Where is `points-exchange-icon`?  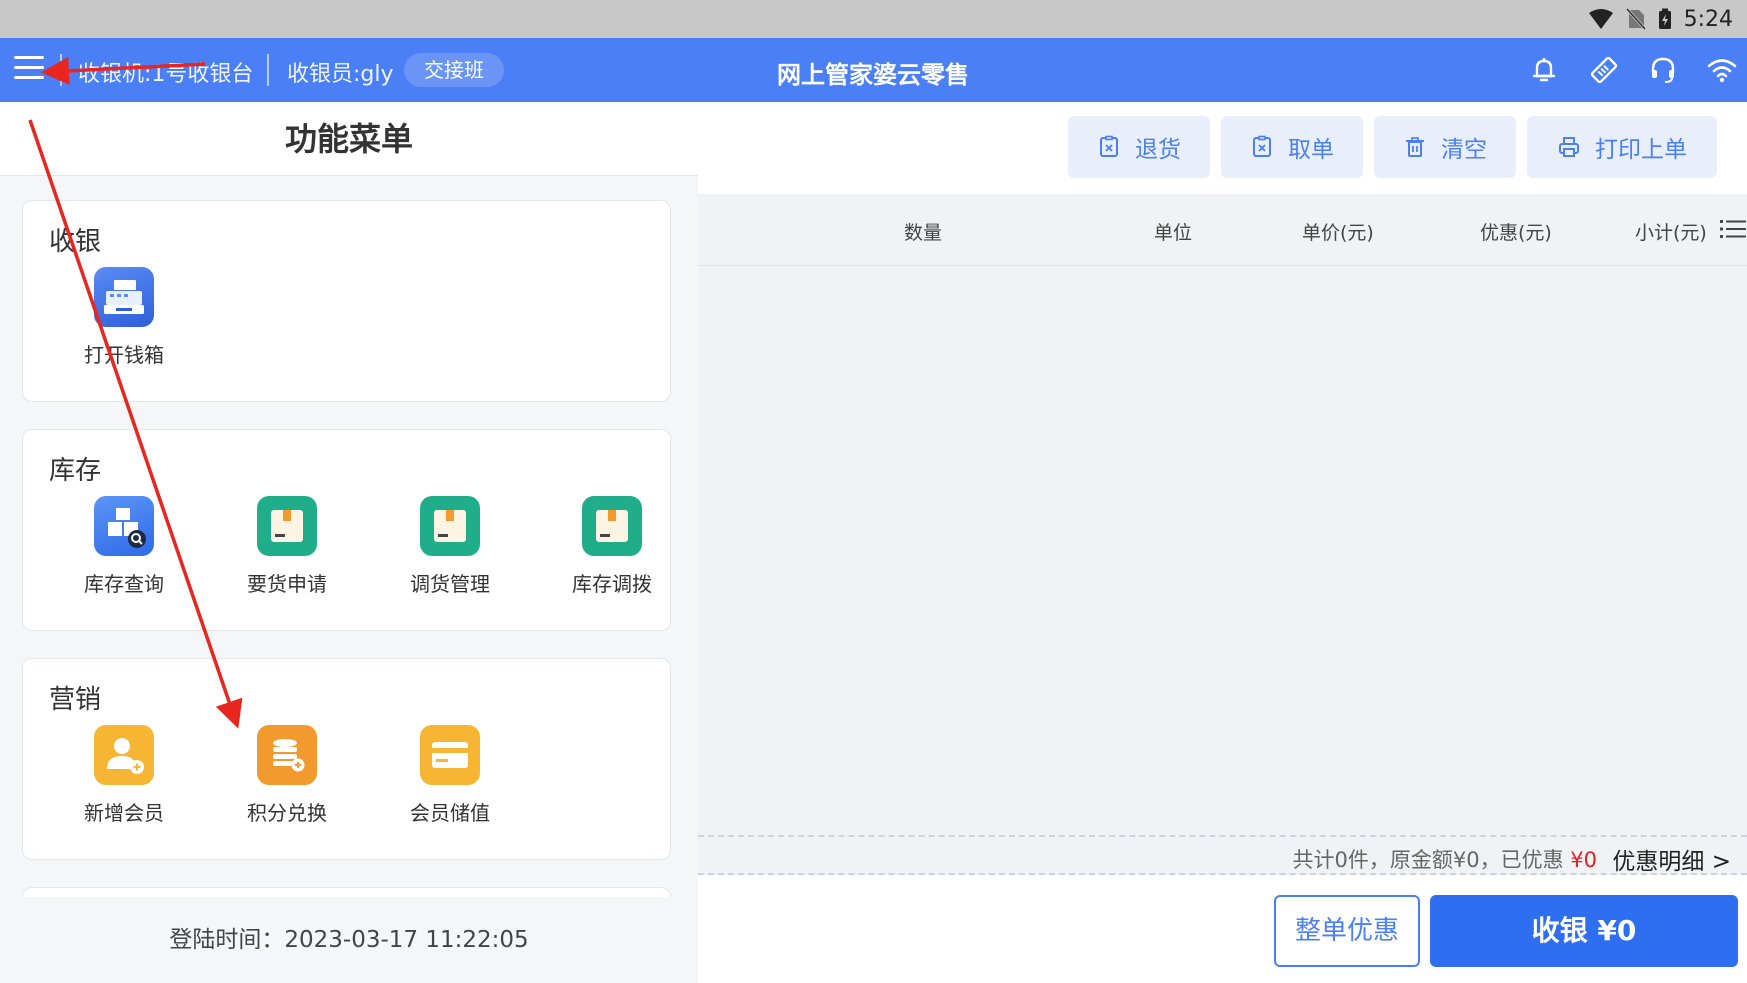 points-exchange-icon is located at coordinates (287, 755).